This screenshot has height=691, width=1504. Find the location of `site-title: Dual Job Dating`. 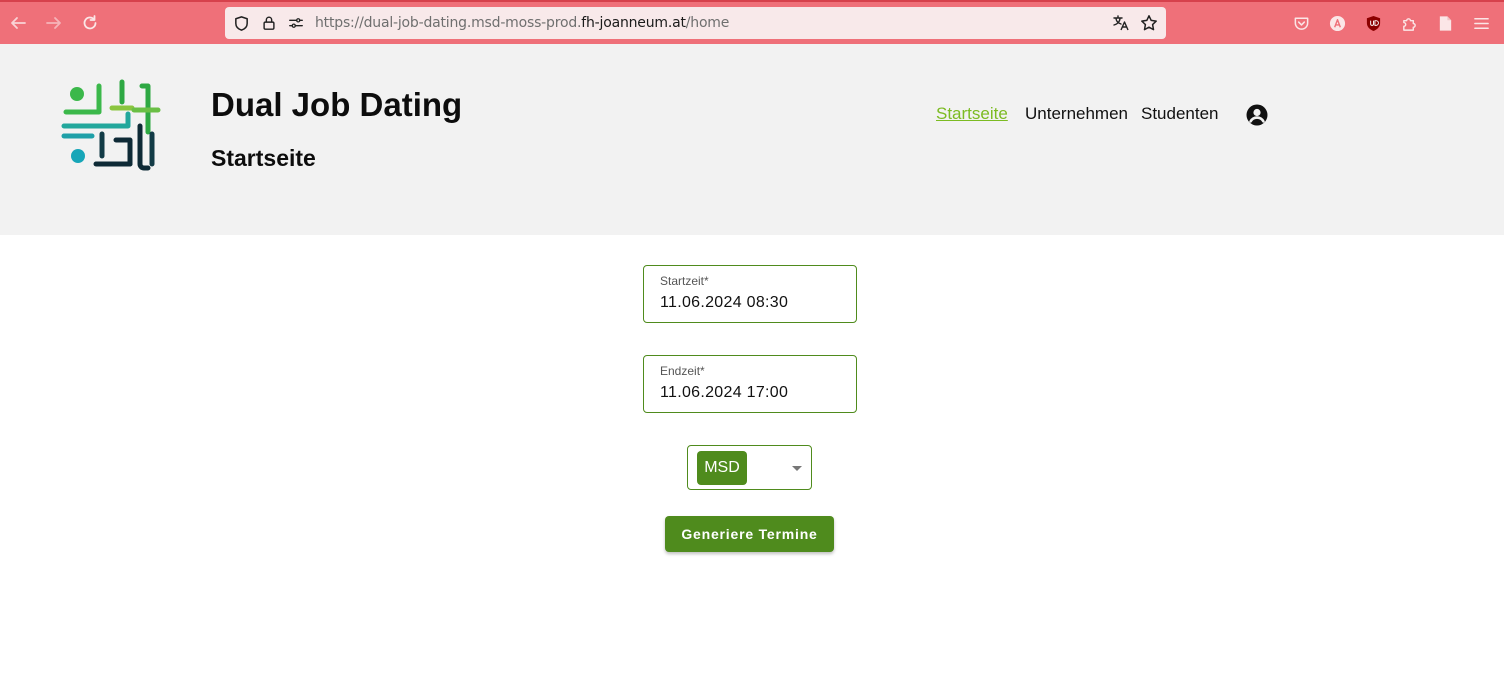

site-title: Dual Job Dating is located at coordinates (337, 104).